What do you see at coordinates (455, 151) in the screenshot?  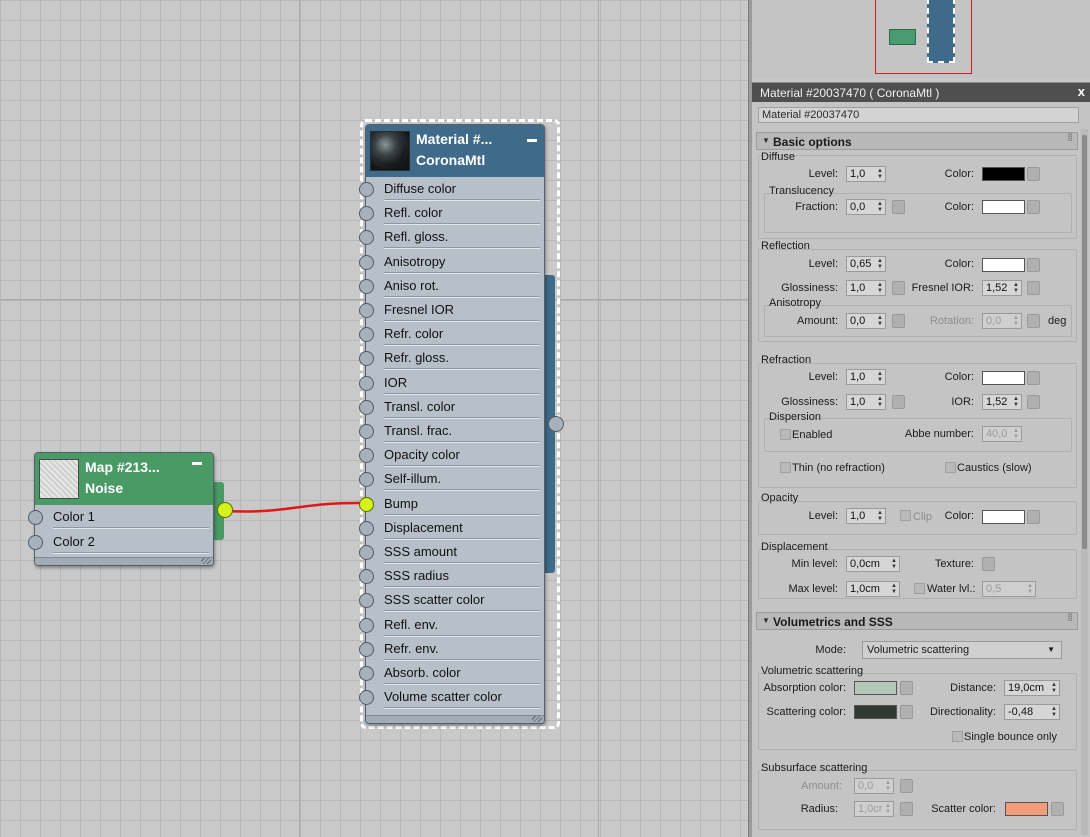 I see `material-node-header: Material #... CoronaMtl` at bounding box center [455, 151].